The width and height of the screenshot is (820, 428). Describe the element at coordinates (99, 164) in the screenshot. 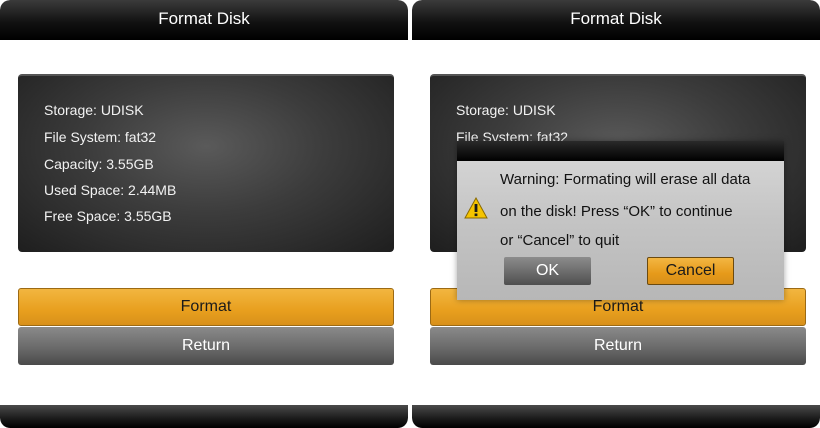

I see `capacity-label: Capacity: 3.55GB` at that location.